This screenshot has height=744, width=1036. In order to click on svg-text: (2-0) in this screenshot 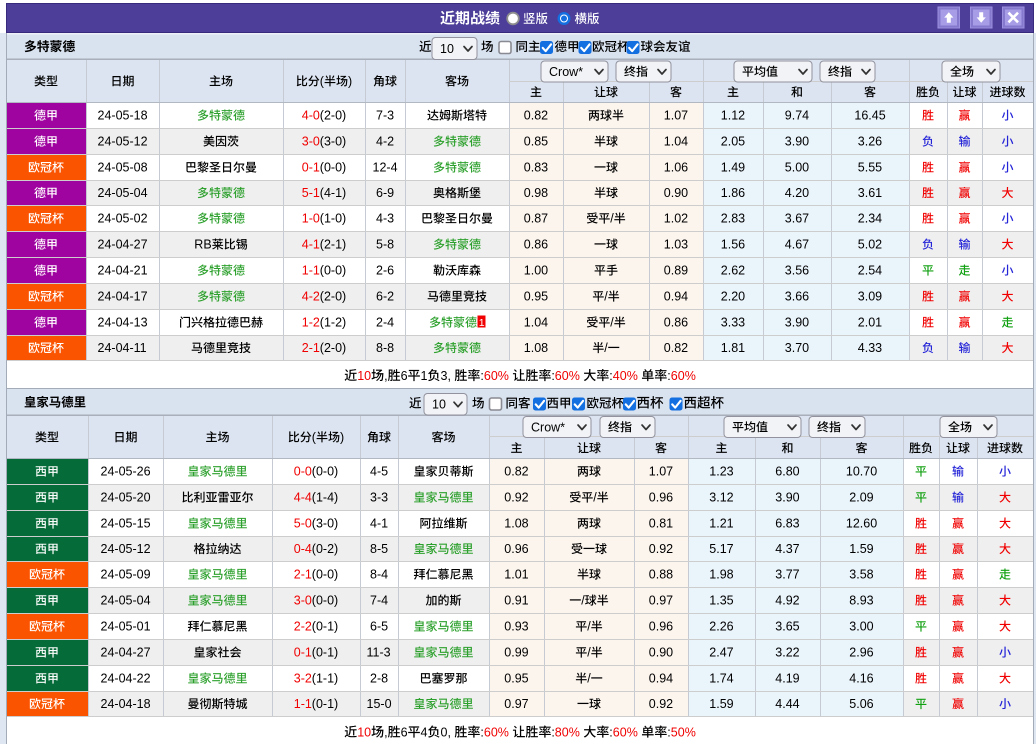, I will do `click(333, 116)`.